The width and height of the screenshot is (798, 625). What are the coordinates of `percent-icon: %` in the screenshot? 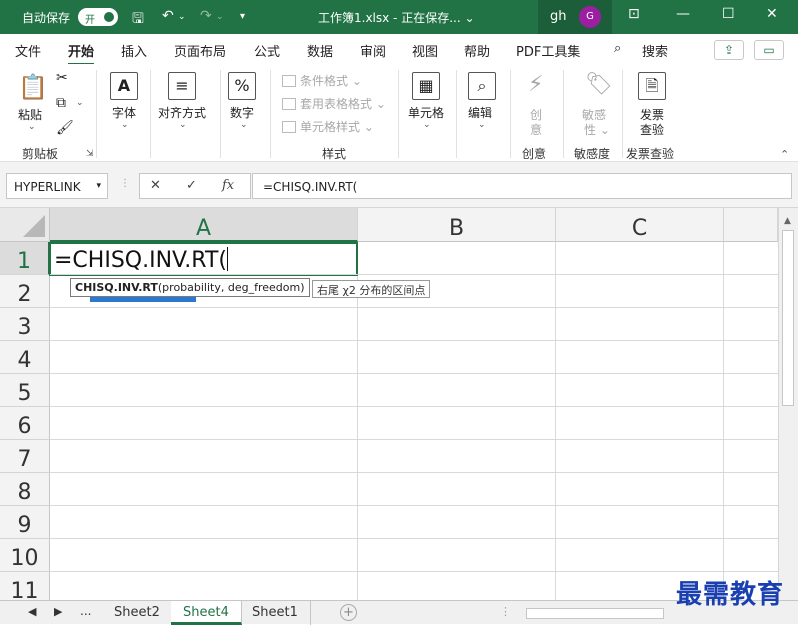 It's located at (242, 86).